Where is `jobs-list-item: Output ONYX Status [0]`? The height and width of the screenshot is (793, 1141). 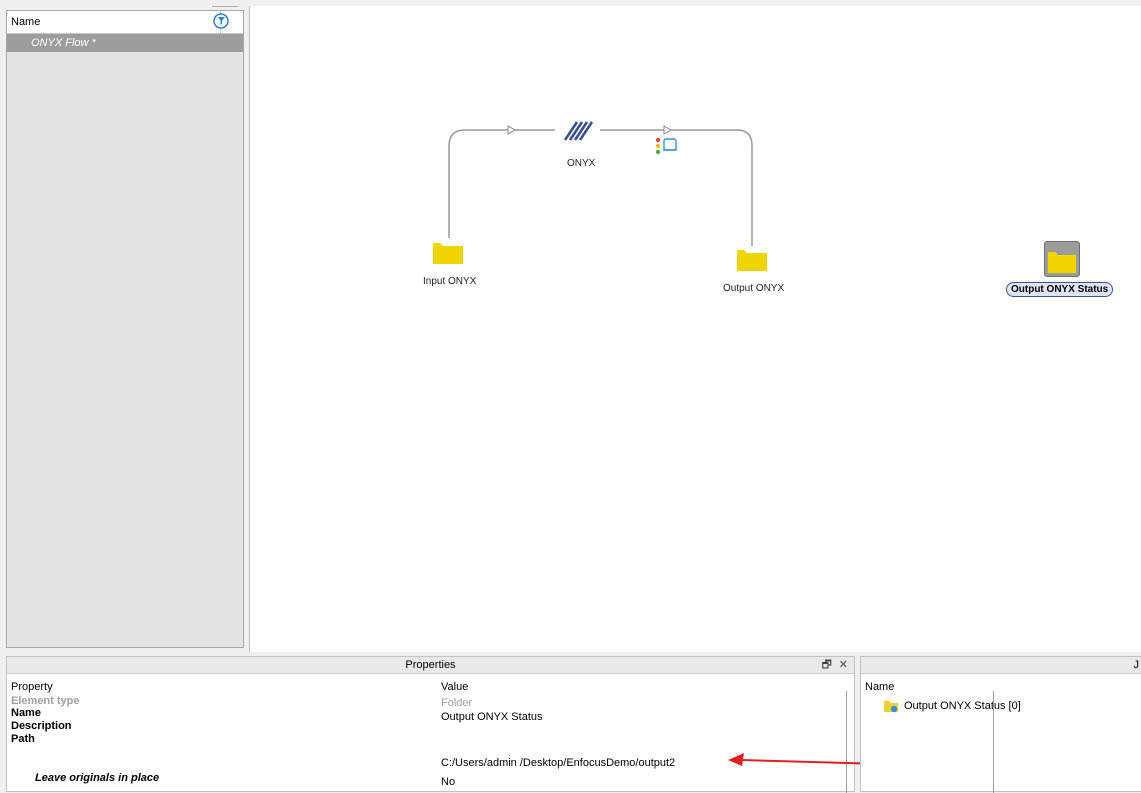 jobs-list-item: Output ONYX Status [0] is located at coordinates (952, 706).